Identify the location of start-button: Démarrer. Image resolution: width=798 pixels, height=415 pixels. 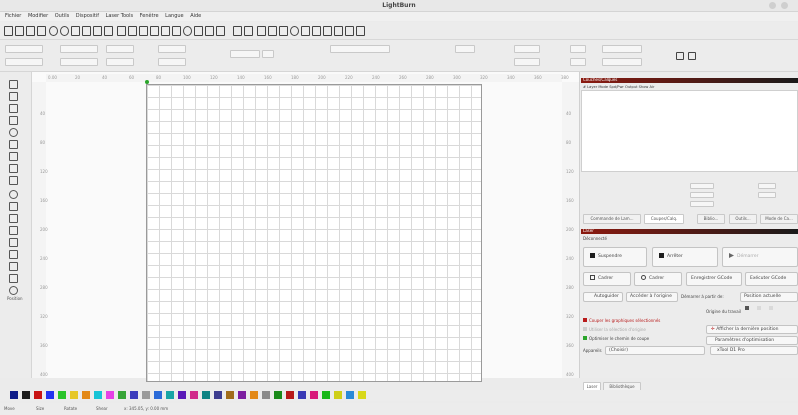
(760, 257).